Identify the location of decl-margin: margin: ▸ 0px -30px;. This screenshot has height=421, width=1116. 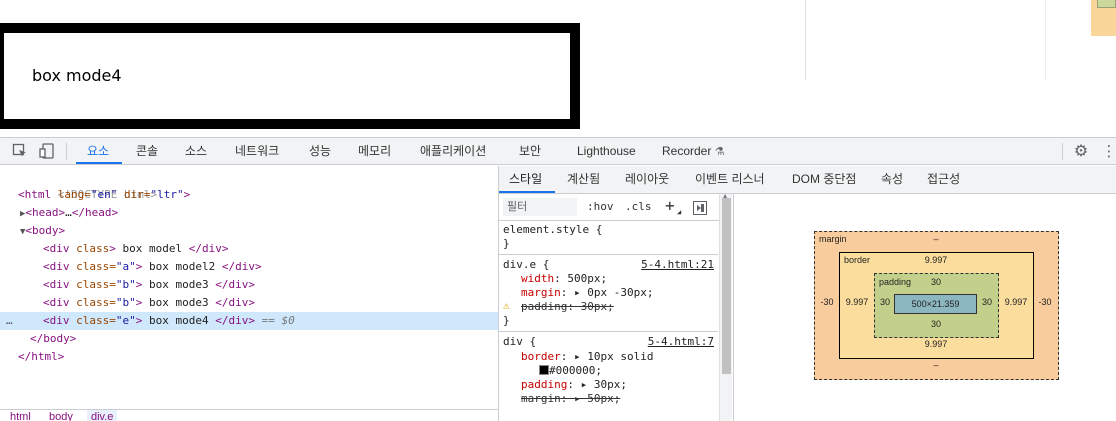
(619, 293).